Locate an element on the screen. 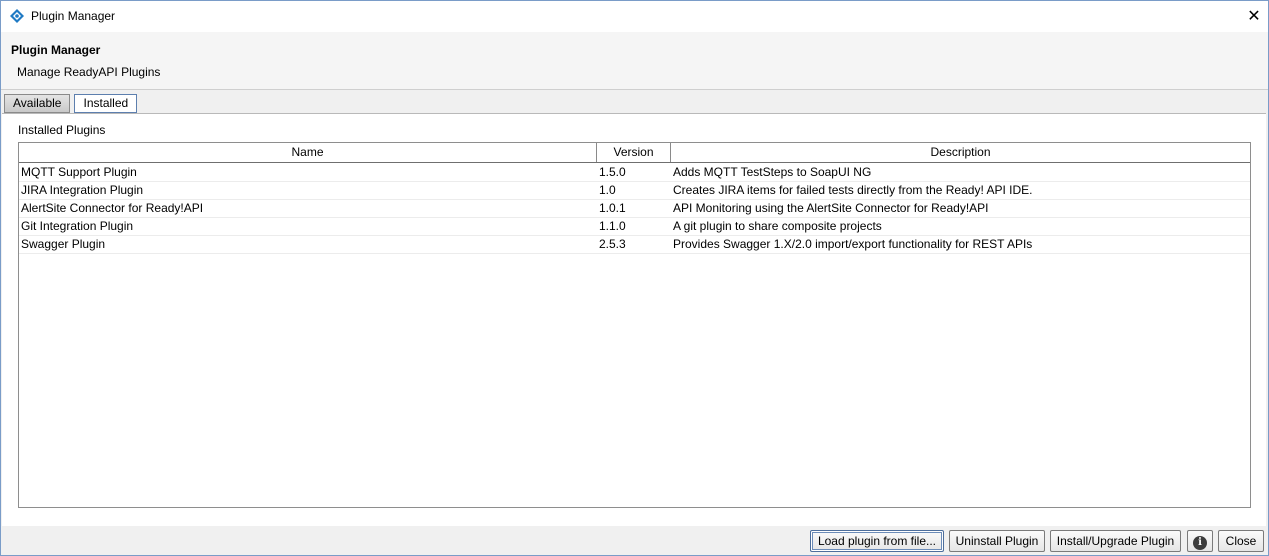  plugin-name: Git Integration Plugin is located at coordinates (77, 226).